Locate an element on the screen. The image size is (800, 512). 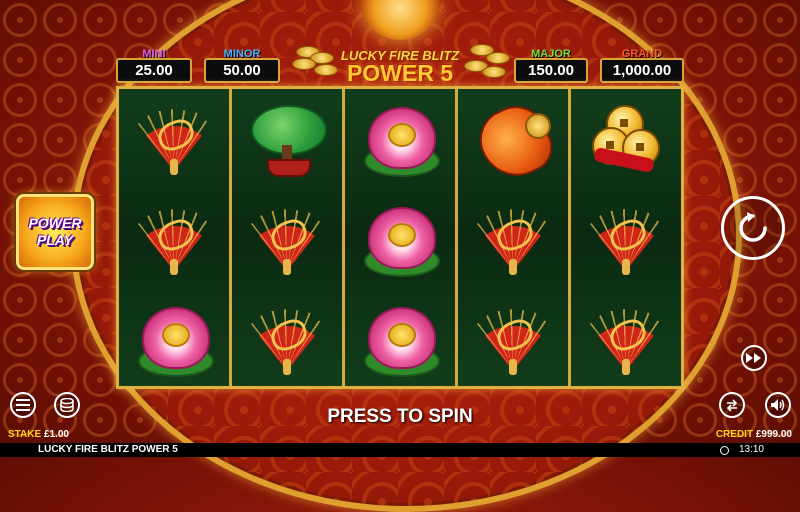
power-play-label-line2: PLAY is located at coordinates (55, 240).